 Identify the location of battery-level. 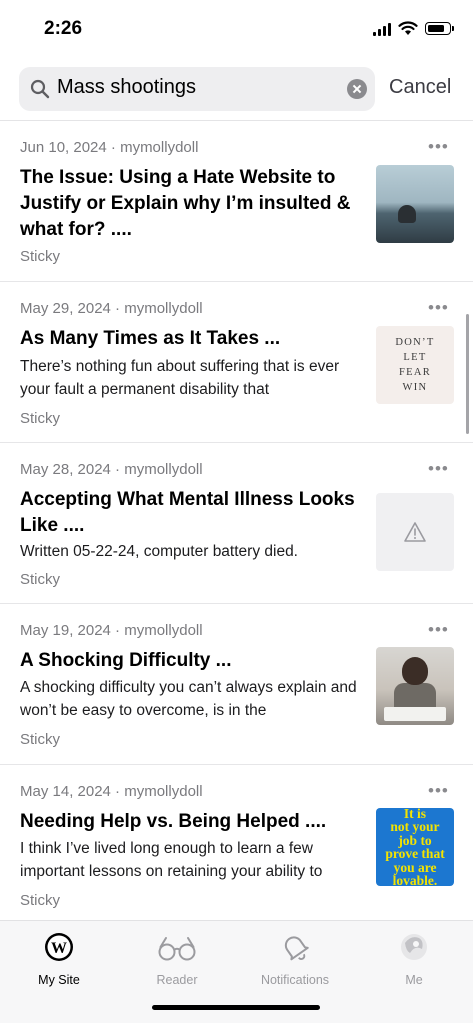
(436, 28).